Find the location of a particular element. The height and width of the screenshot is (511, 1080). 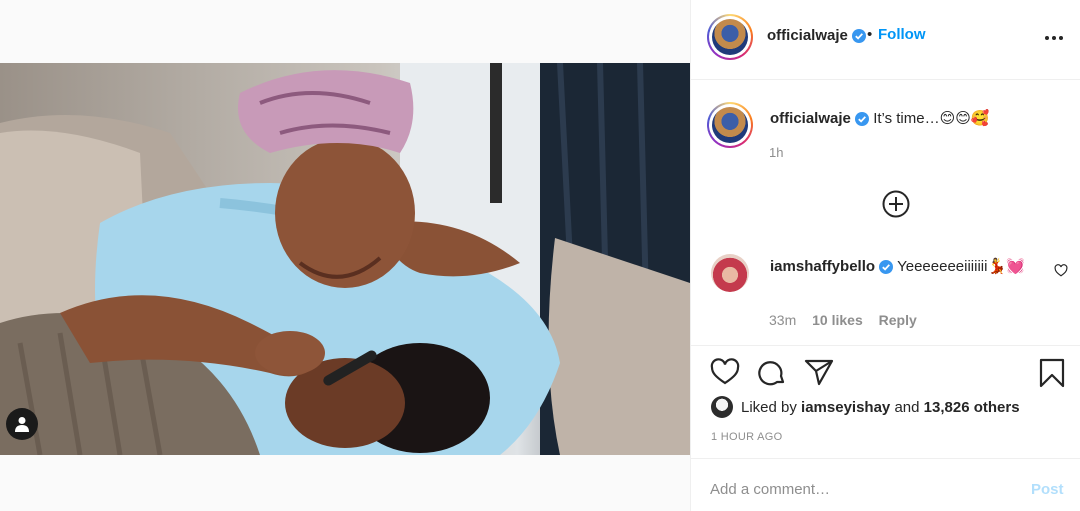

comment-likes-count: 10 likes is located at coordinates (837, 320).